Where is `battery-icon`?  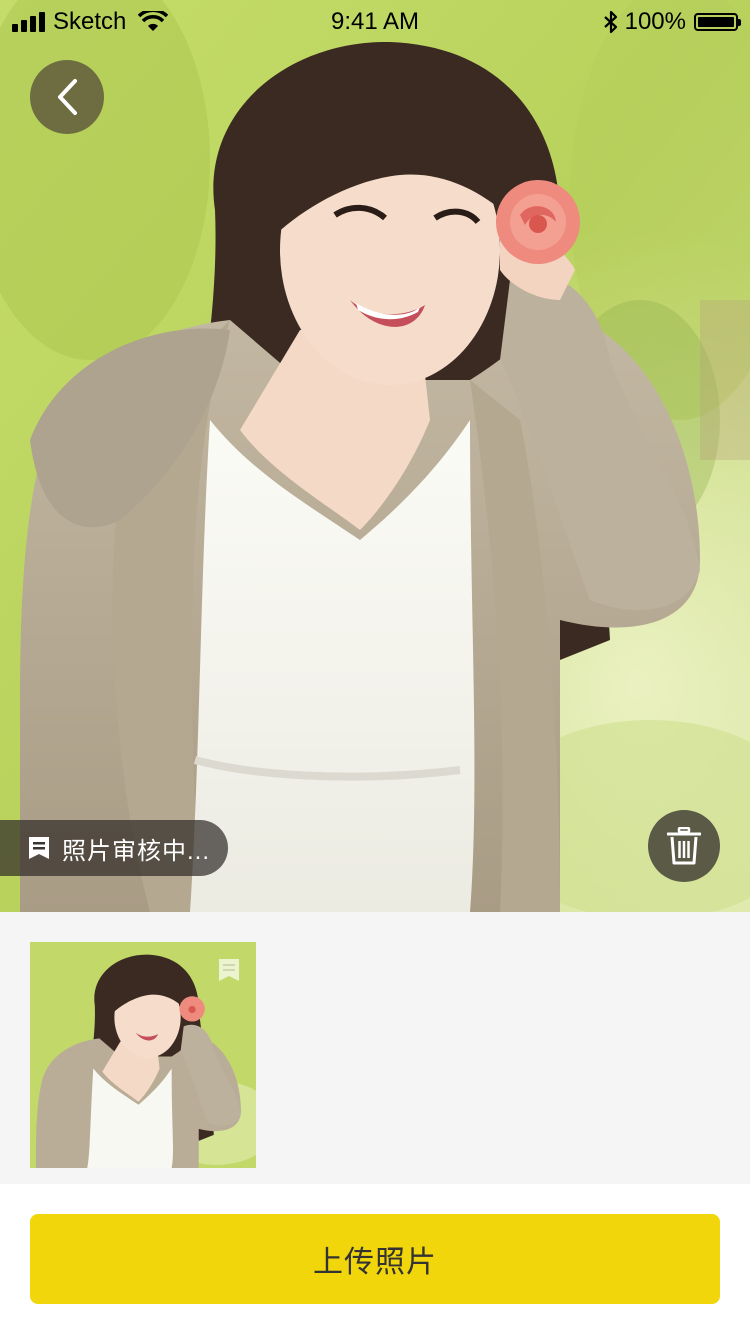
battery-icon is located at coordinates (717, 22).